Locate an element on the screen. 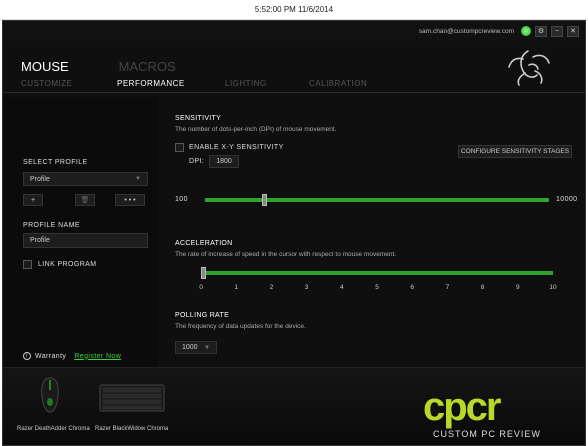 Image resolution: width=588 pixels, height=446 pixels. xy-sensitivity-label: ENABLE X-Y SENSITIVITY is located at coordinates (236, 147).